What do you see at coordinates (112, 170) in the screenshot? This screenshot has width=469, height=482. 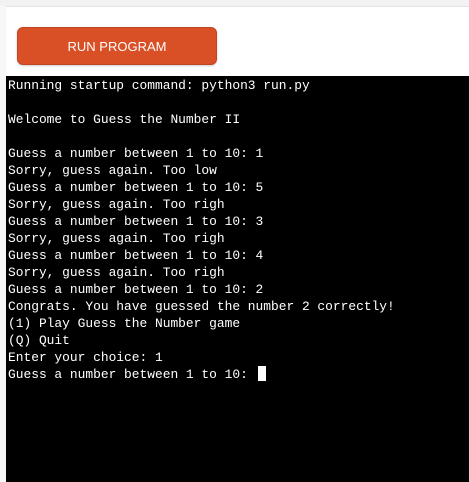 I see `terminal-line: Sorry, guess again. Too low` at bounding box center [112, 170].